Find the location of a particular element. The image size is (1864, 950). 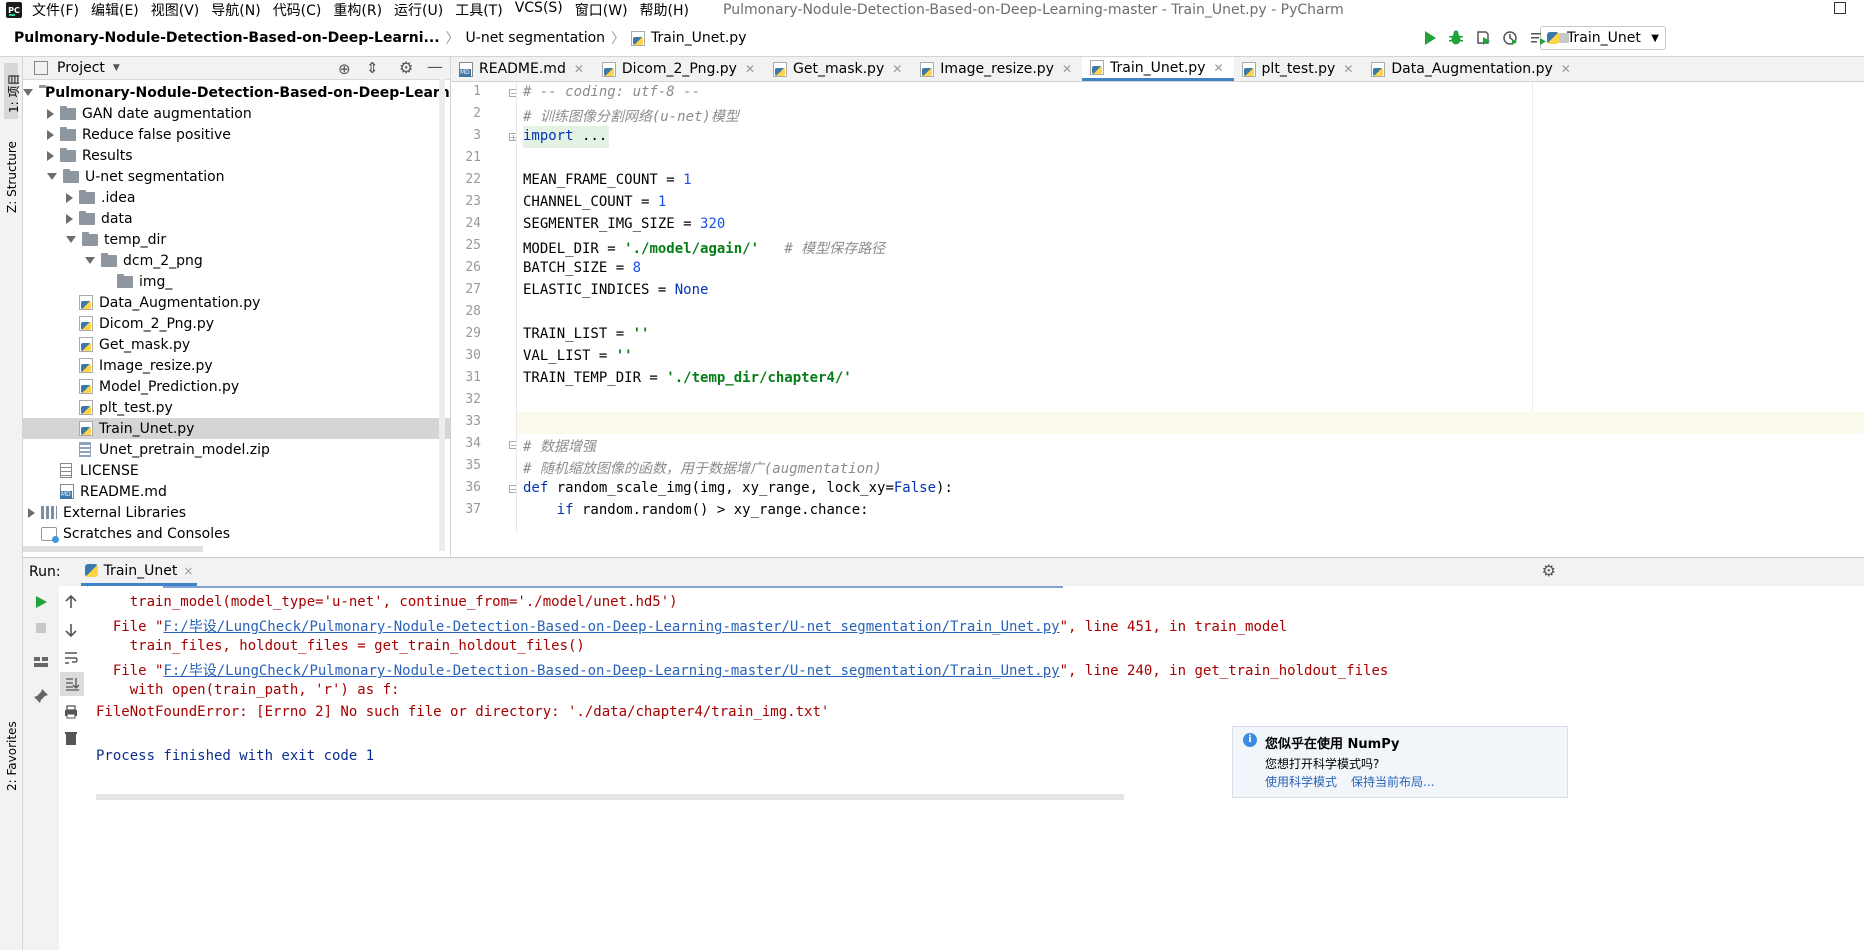

tree-item: Model_Prediction.py is located at coordinates (236, 386).